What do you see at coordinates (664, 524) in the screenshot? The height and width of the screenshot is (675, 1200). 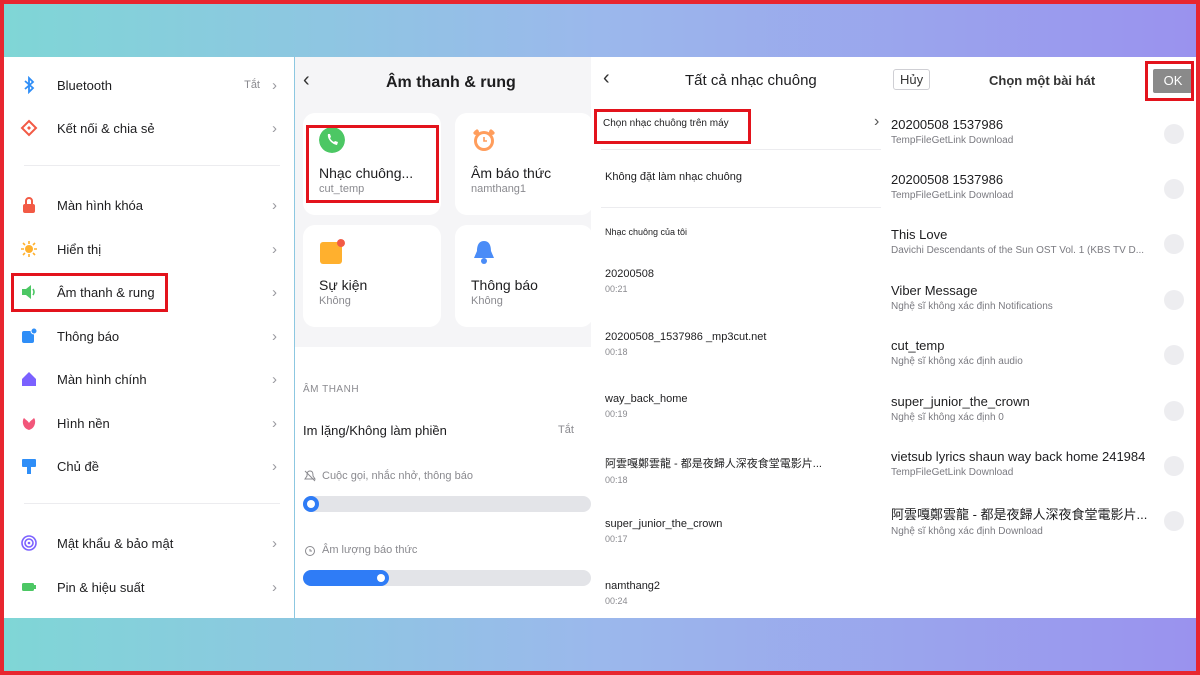 I see `ringtone-name: super_junior_the_crown` at bounding box center [664, 524].